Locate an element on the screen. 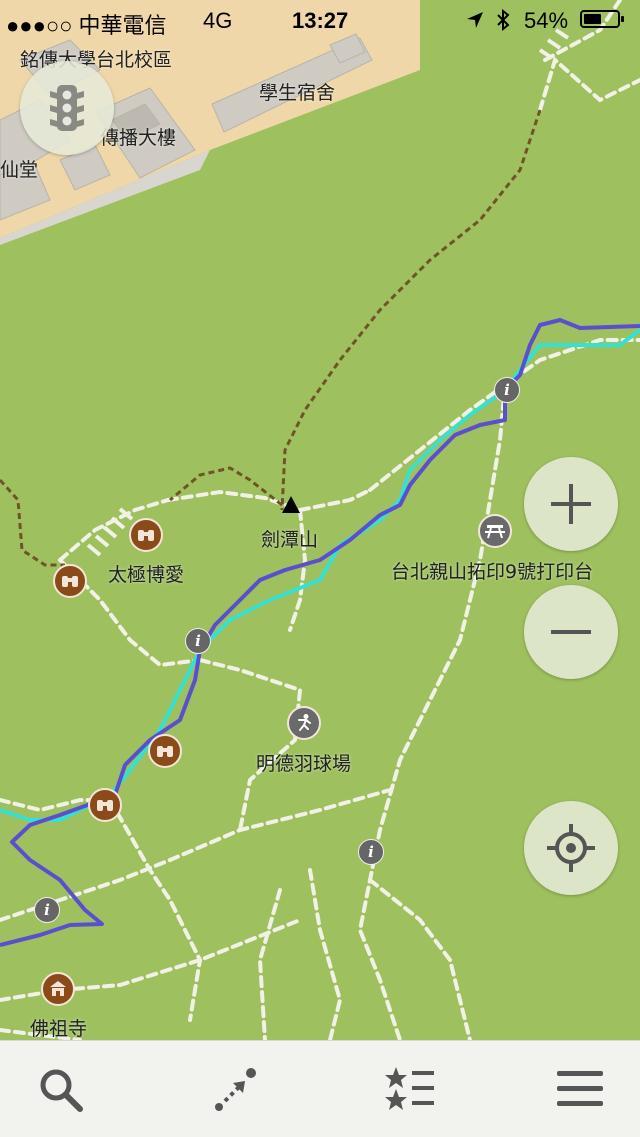 The height and width of the screenshot is (1137, 640). bookmarks-list-icon is located at coordinates (409, 1088).